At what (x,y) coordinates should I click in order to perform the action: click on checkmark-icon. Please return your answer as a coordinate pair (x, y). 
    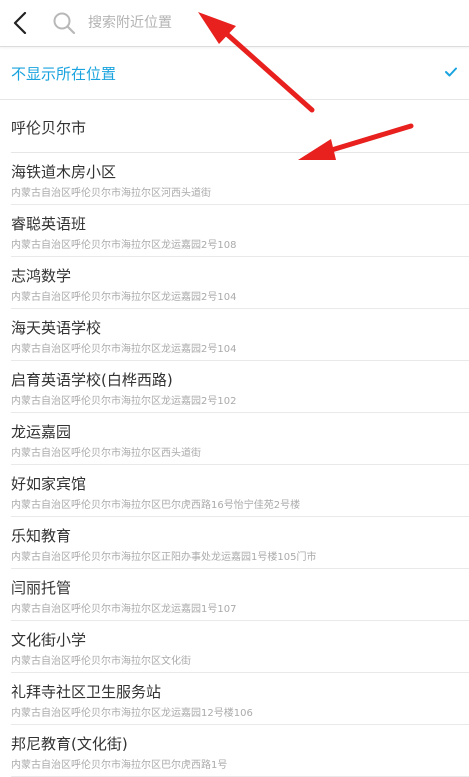
    Looking at the image, I should click on (451, 72).